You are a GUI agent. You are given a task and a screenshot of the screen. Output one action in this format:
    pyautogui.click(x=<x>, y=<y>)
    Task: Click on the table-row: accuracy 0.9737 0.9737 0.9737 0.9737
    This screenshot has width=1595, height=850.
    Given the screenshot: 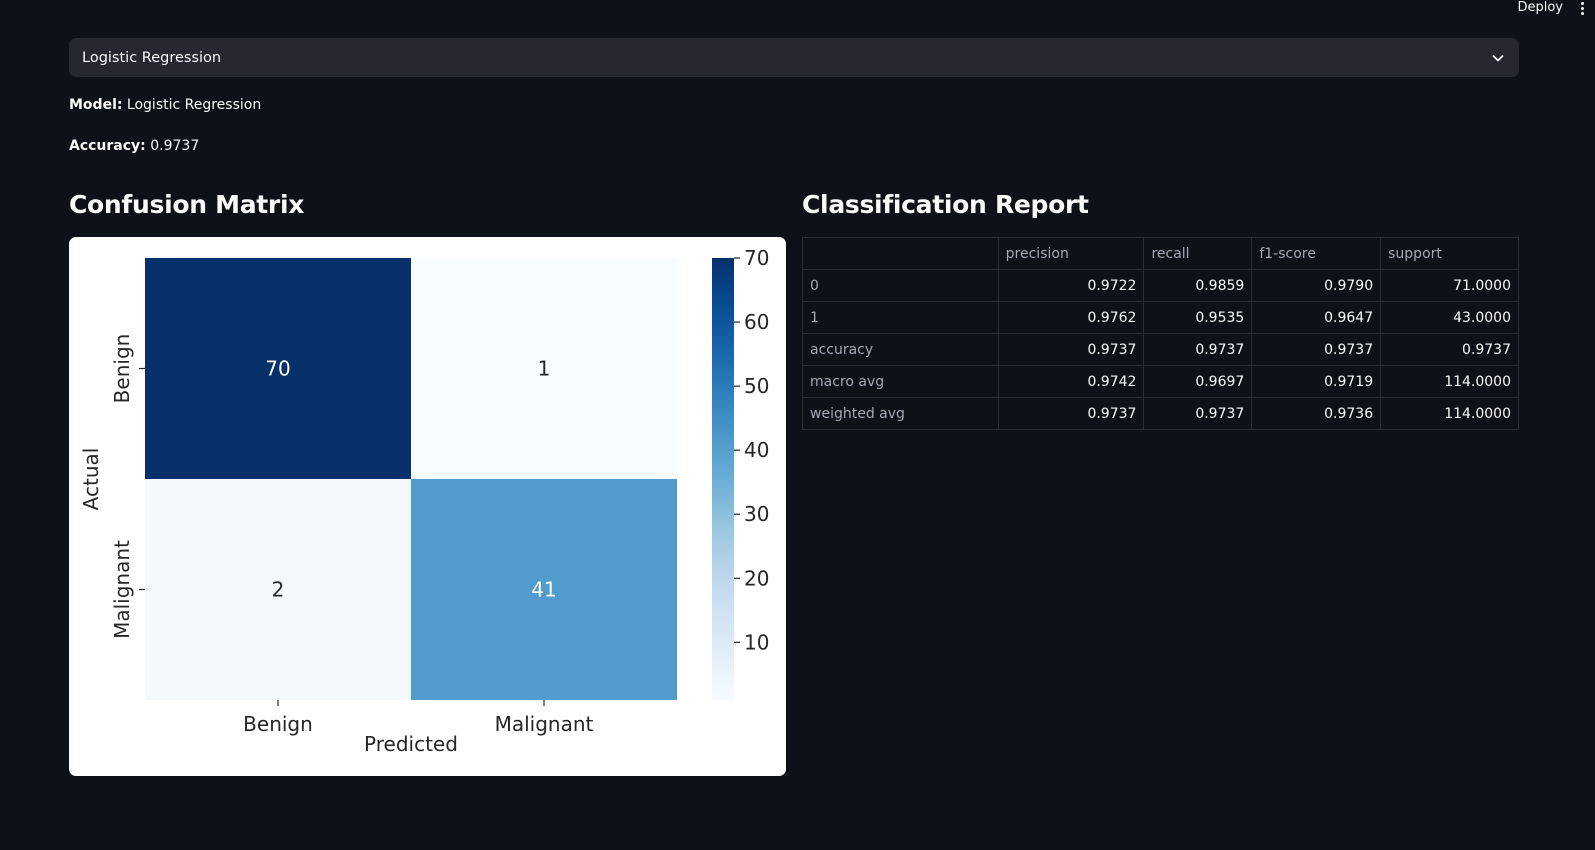 What is the action you would take?
    pyautogui.click(x=1160, y=349)
    